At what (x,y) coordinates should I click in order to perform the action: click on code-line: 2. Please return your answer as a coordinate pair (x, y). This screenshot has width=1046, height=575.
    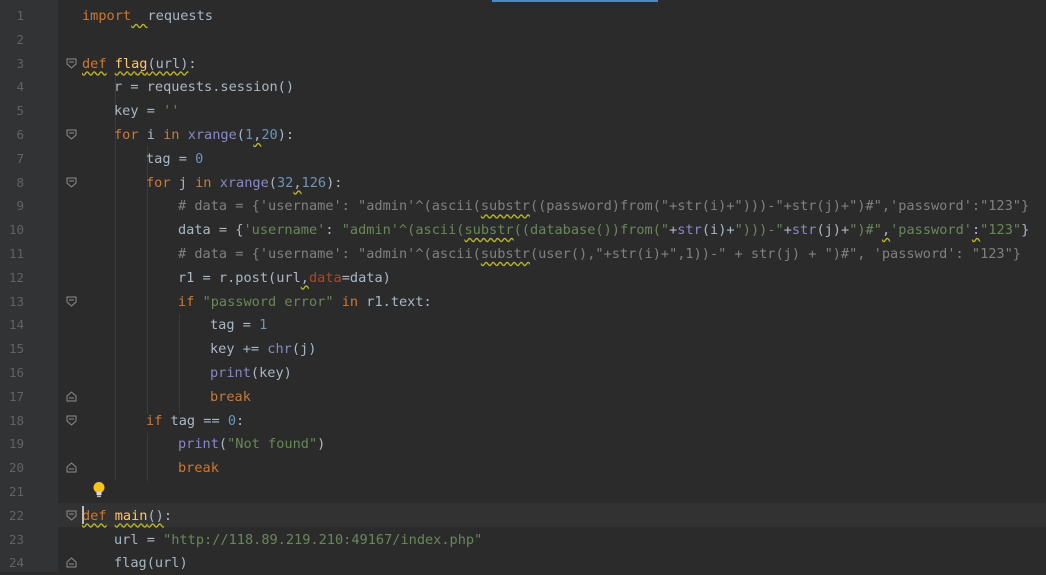
    Looking at the image, I should click on (523, 40).